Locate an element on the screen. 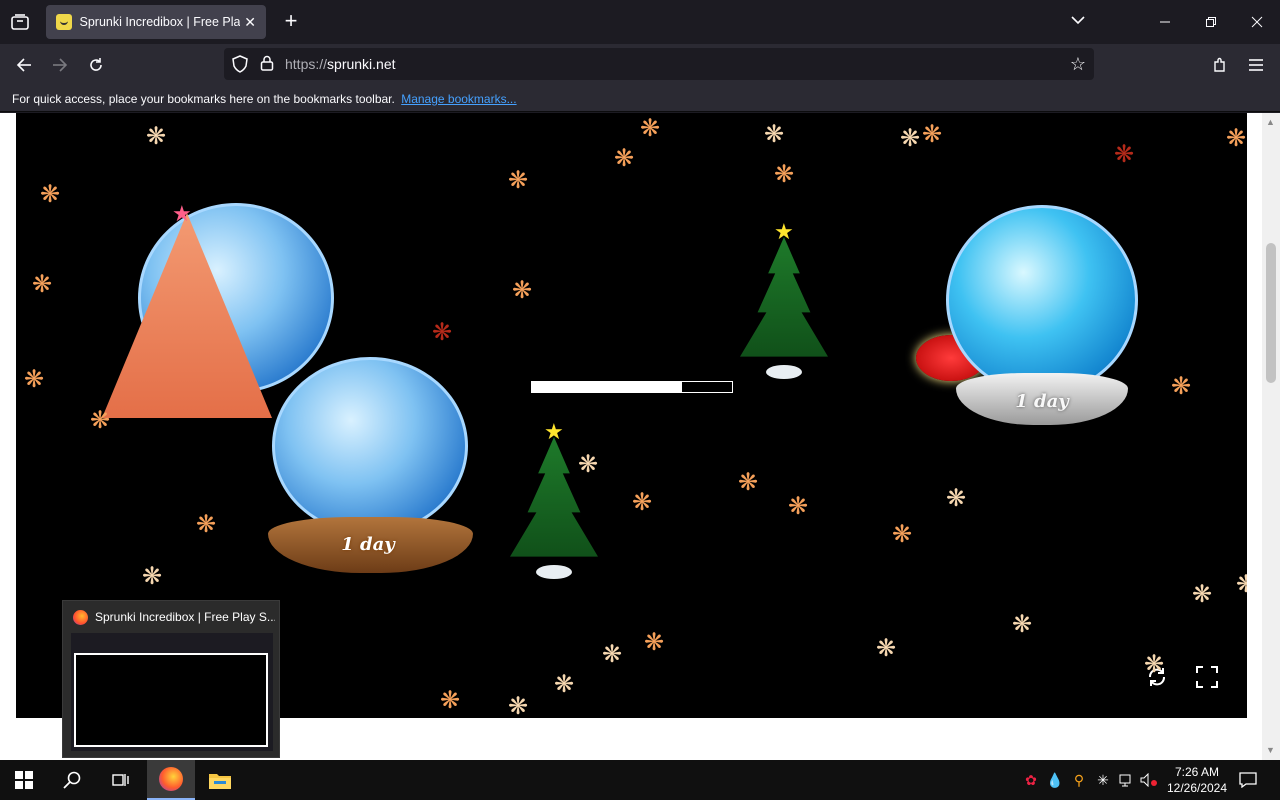 Image resolution: width=1280 pixels, height=800 pixels. loading-progress-bar is located at coordinates (632, 387).